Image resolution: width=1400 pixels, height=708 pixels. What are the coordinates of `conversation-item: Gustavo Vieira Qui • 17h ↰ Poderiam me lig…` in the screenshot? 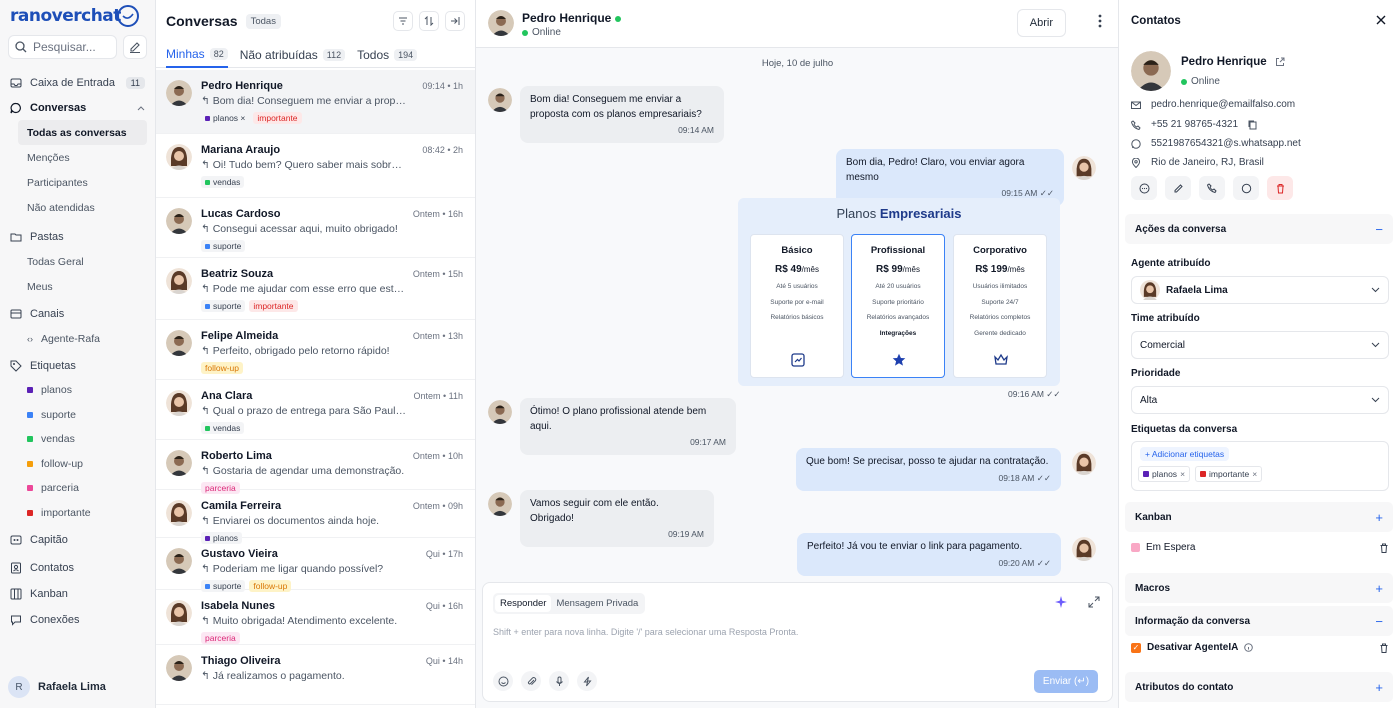 It's located at (315, 565).